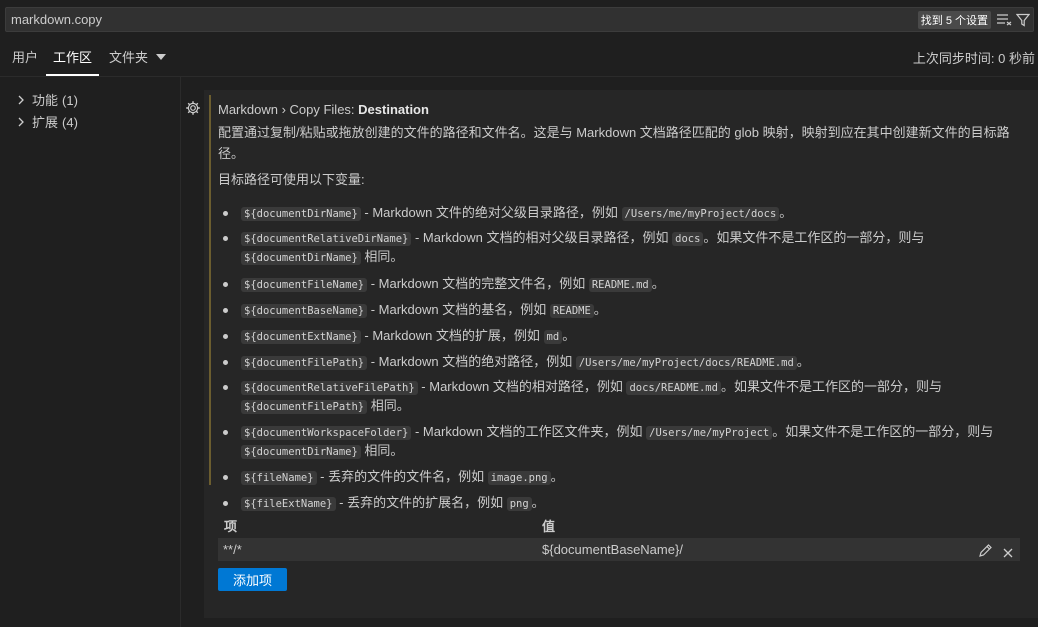 Image resolution: width=1038 pixels, height=627 pixels. I want to click on toc-item-label: 扩展, so click(45, 122).